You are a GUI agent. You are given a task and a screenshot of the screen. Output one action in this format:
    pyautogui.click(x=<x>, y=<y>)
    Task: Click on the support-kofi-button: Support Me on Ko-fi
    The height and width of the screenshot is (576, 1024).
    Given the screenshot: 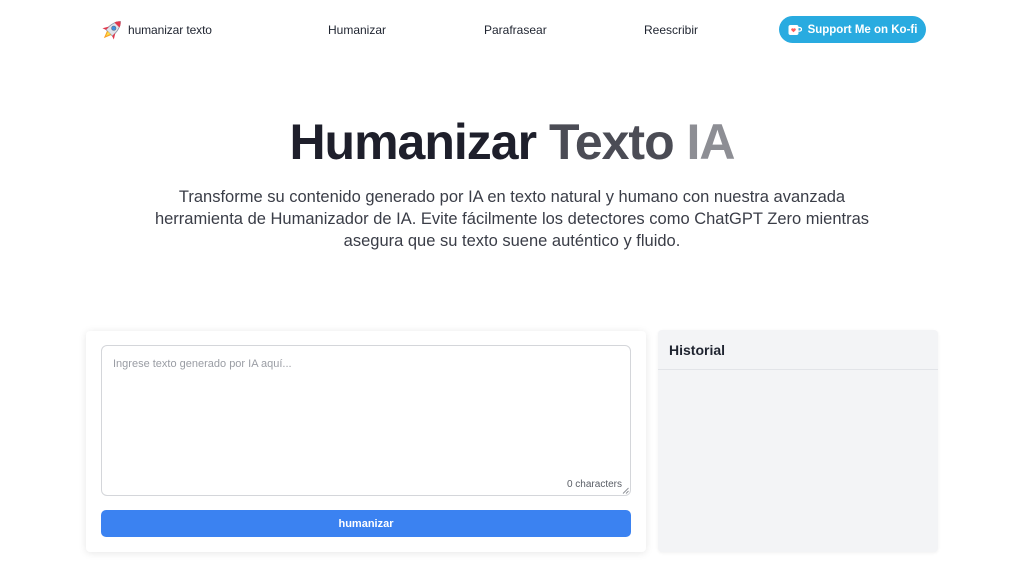 What is the action you would take?
    pyautogui.click(x=852, y=29)
    